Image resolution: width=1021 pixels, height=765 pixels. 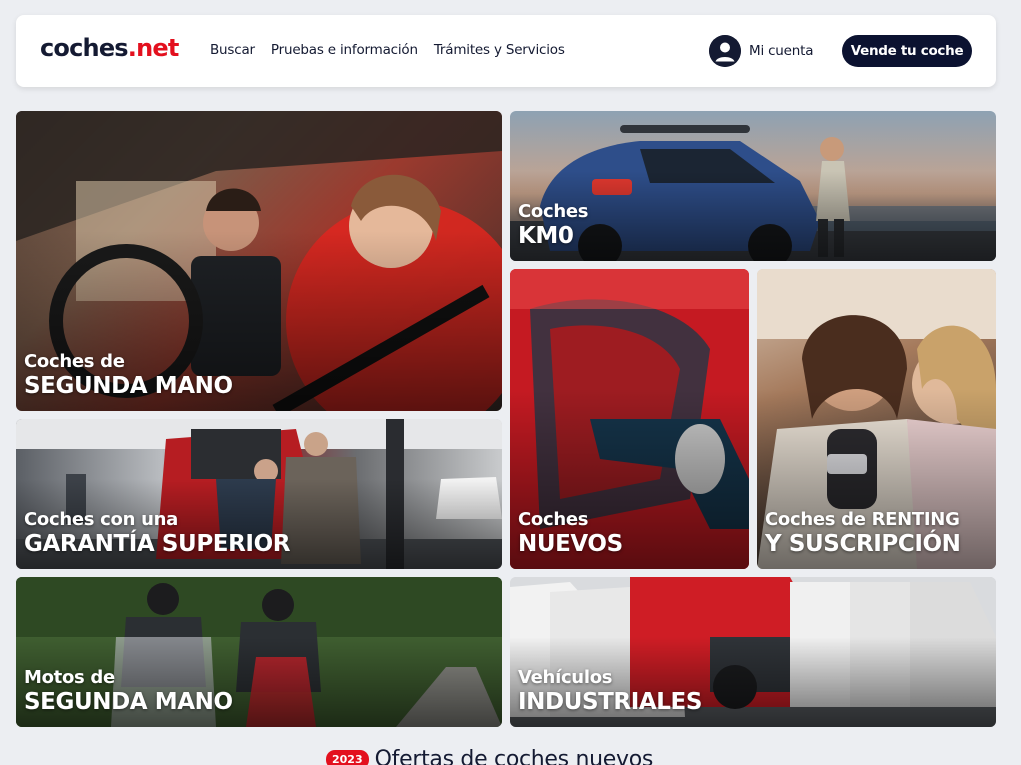 I want to click on tile-caption: Coches KM0, so click(x=553, y=226).